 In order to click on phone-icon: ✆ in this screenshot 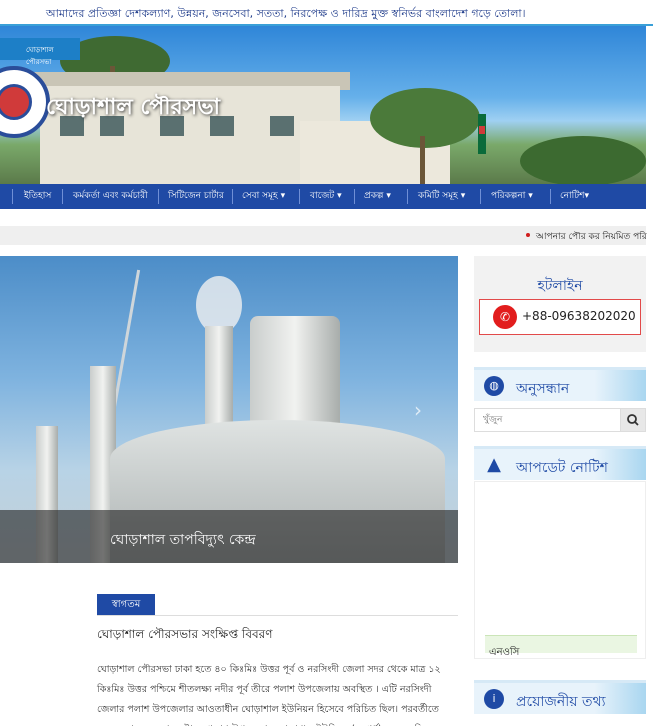, I will do `click(505, 317)`.